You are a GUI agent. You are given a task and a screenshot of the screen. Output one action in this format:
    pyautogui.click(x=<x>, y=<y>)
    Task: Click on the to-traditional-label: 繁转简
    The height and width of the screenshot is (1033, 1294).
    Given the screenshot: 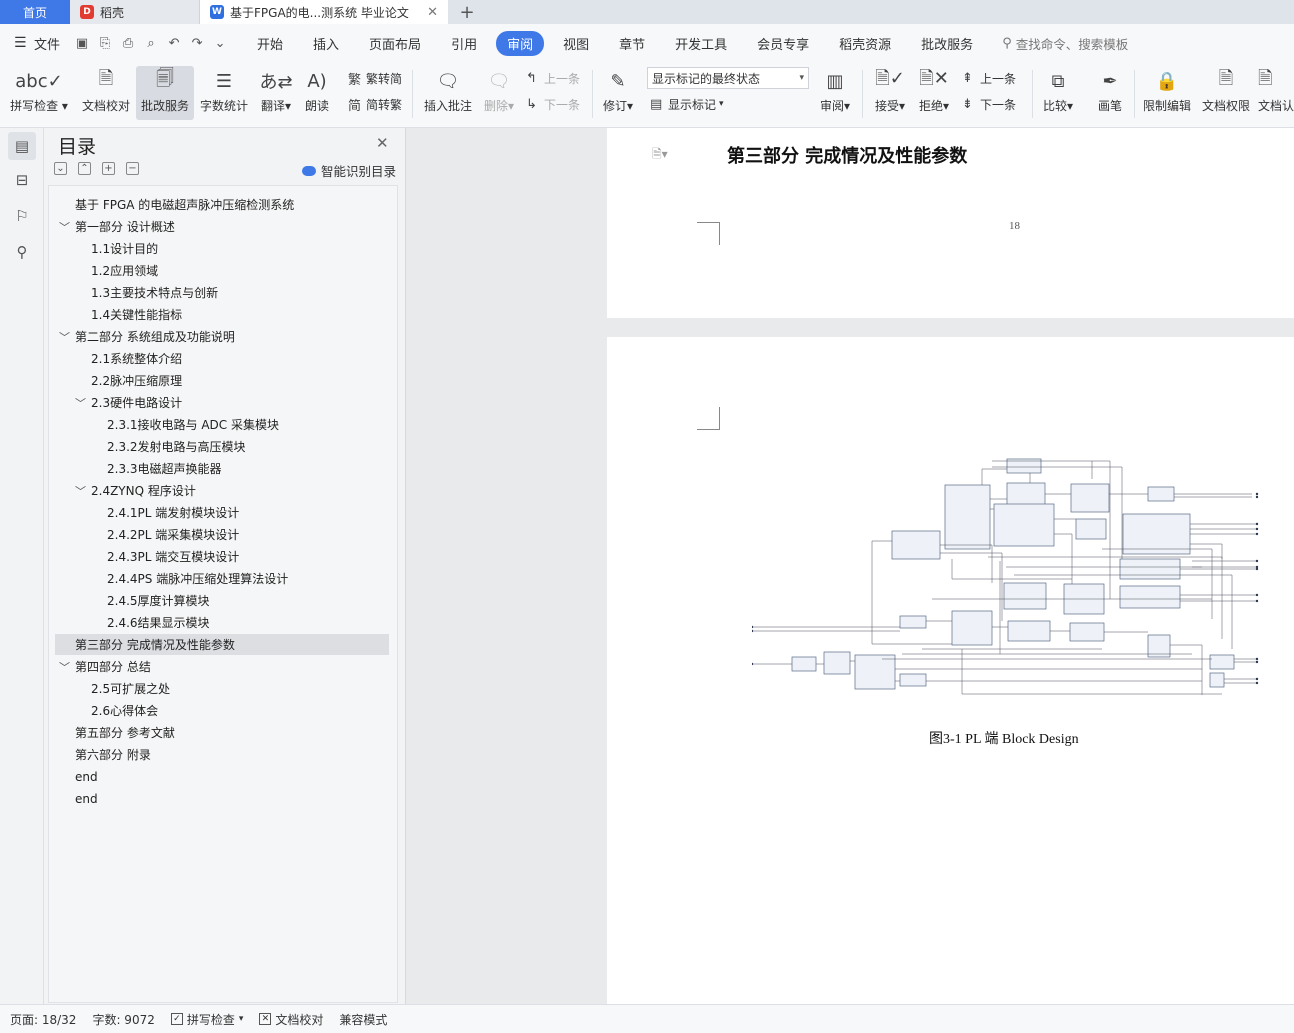 What is the action you would take?
    pyautogui.click(x=384, y=78)
    